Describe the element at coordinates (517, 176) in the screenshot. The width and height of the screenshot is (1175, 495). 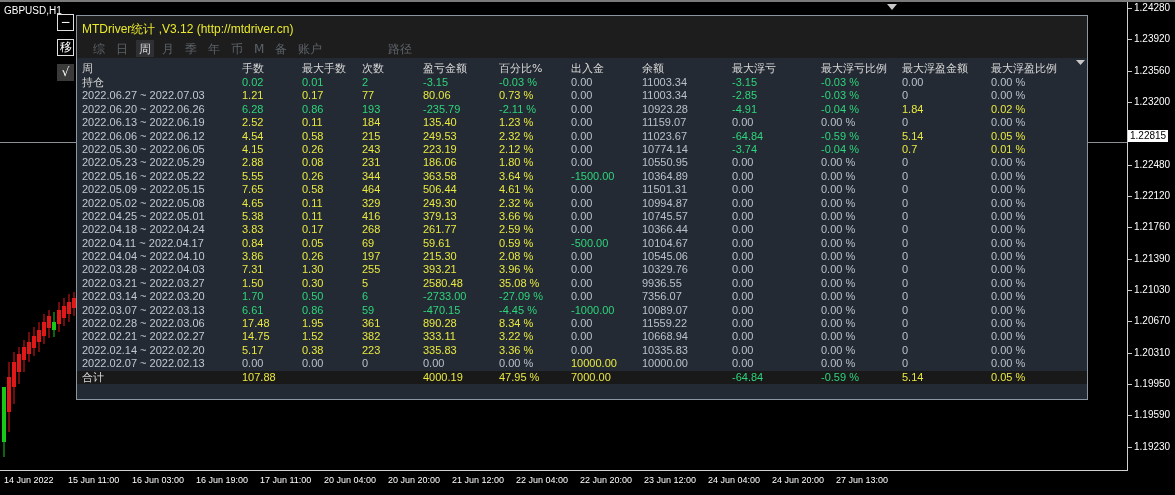
I see `table-cell-text: 3.64 %` at that location.